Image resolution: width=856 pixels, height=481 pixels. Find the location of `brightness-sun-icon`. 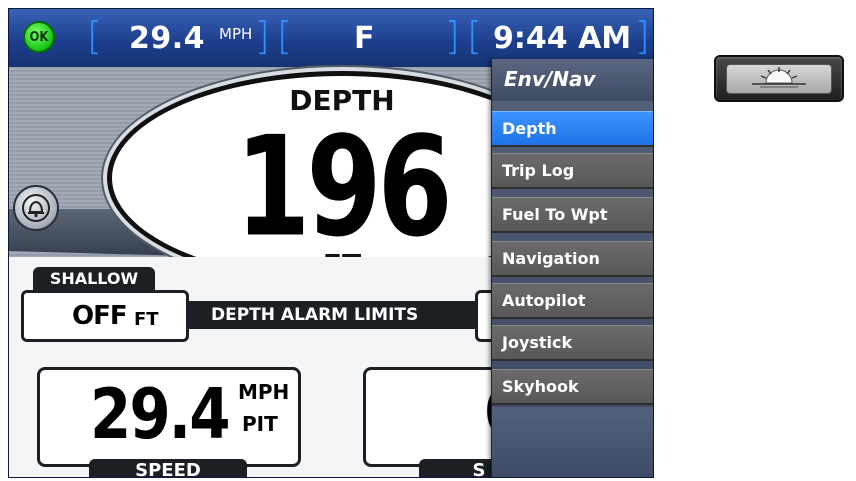

brightness-sun-icon is located at coordinates (779, 77).